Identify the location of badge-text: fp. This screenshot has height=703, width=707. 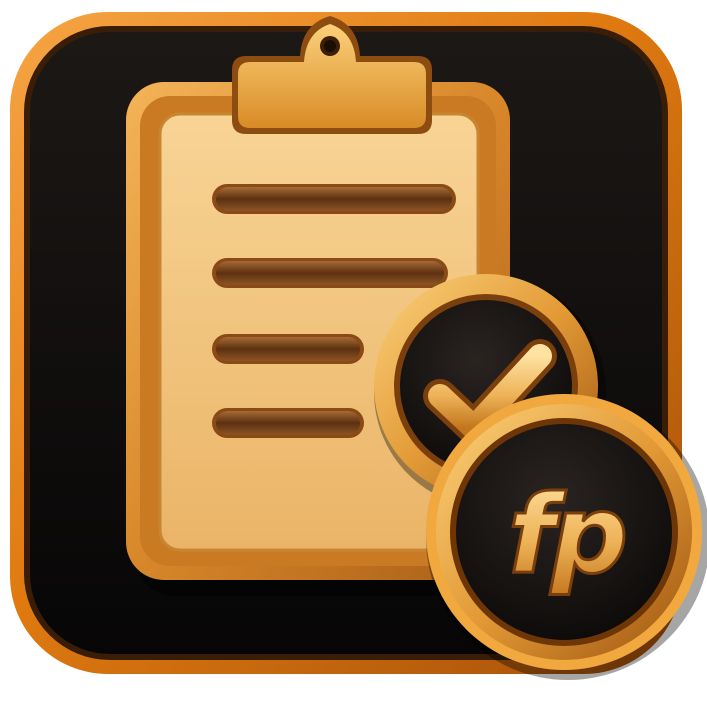
(566, 535).